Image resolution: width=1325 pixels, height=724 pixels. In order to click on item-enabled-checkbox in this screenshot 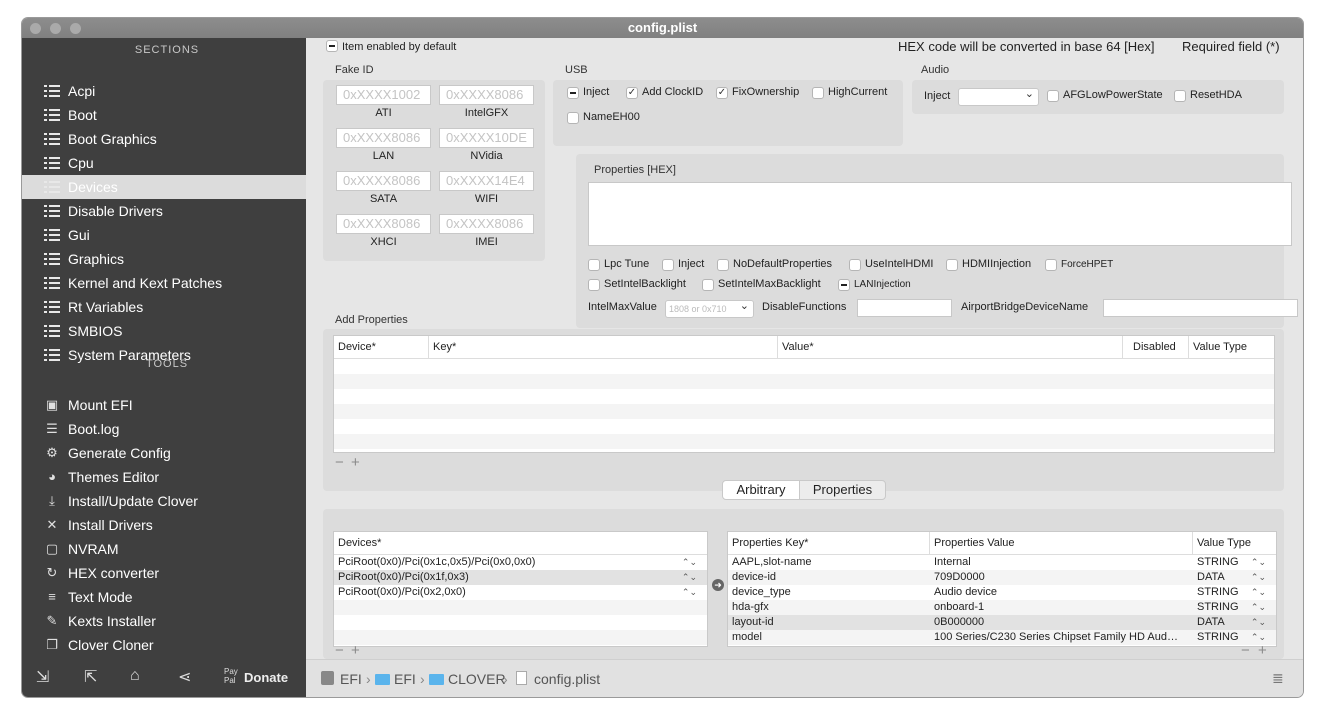, I will do `click(332, 46)`.